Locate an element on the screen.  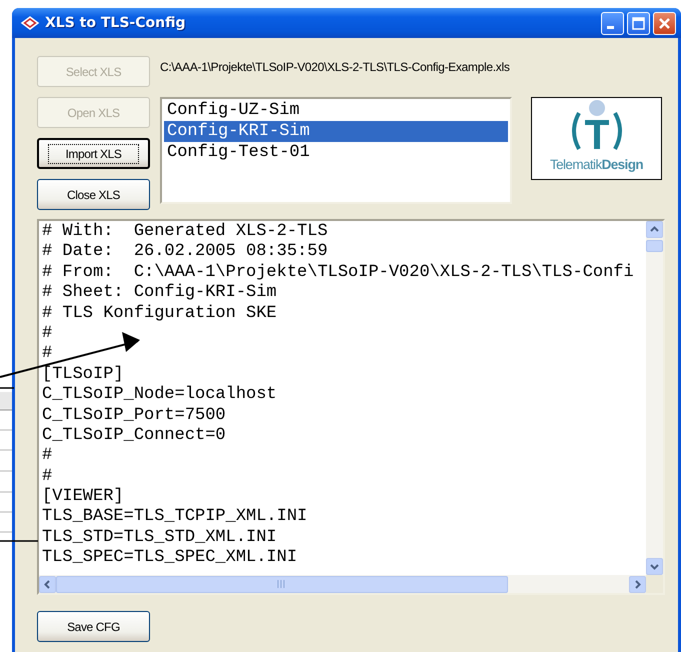
vertical-scrollbar is located at coordinates (654, 398).